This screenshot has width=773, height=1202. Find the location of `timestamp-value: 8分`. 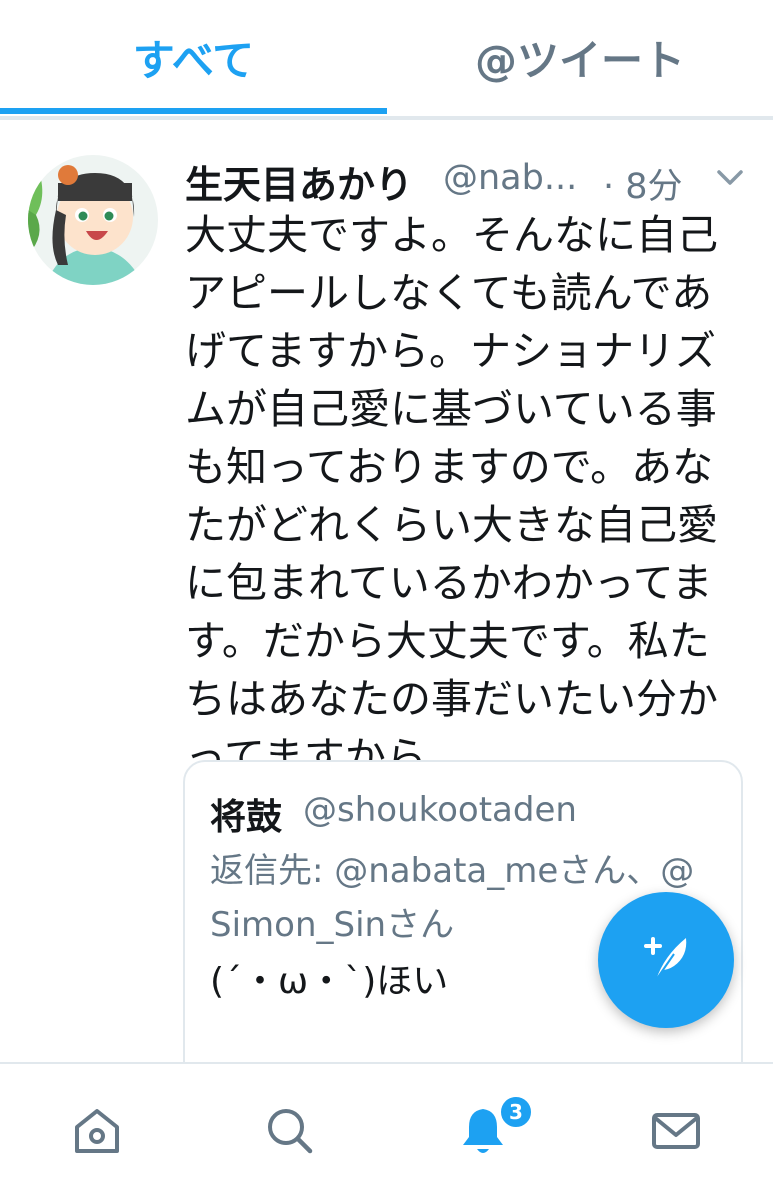

timestamp-value: 8分 is located at coordinates (654, 187).